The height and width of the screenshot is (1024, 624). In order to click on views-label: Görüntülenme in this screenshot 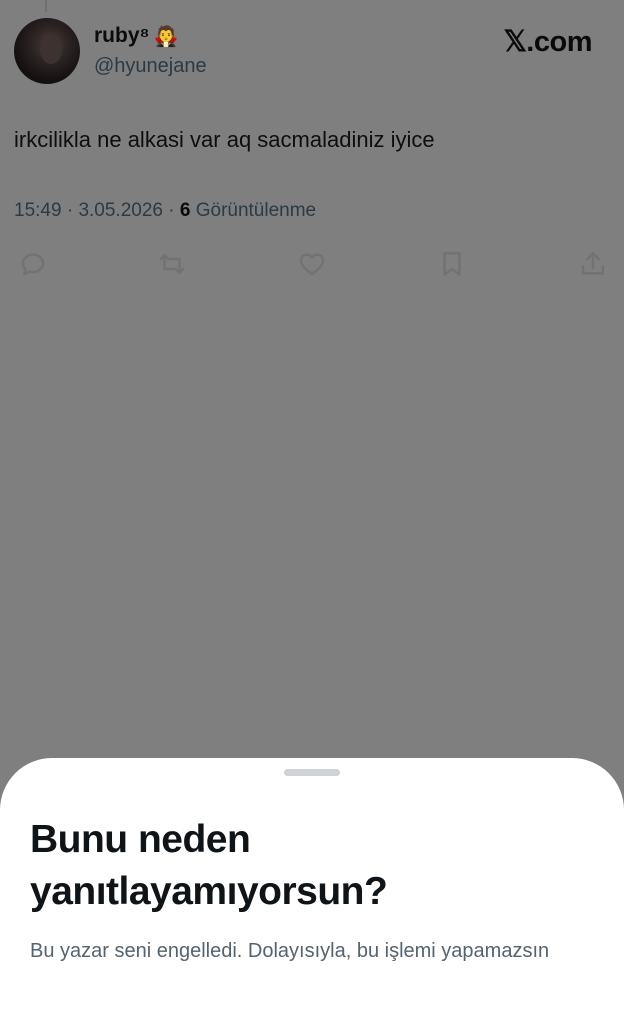, I will do `click(256, 210)`.